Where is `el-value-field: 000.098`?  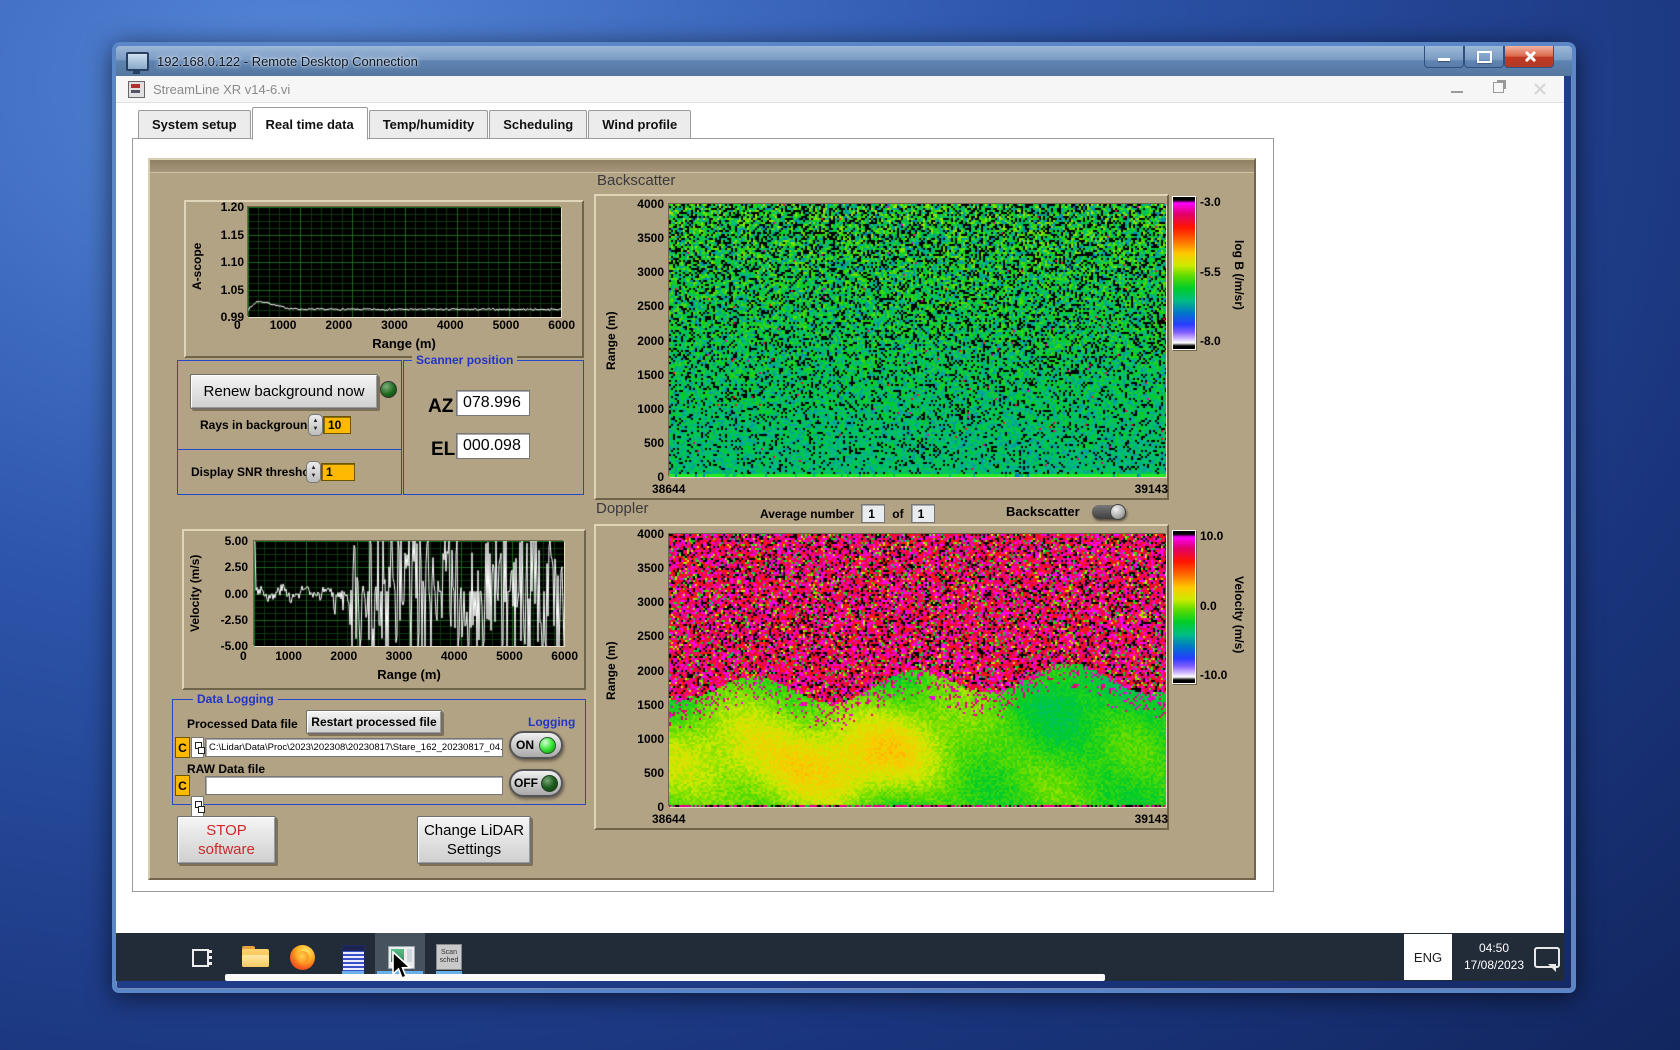
el-value-field: 000.098 is located at coordinates (493, 446).